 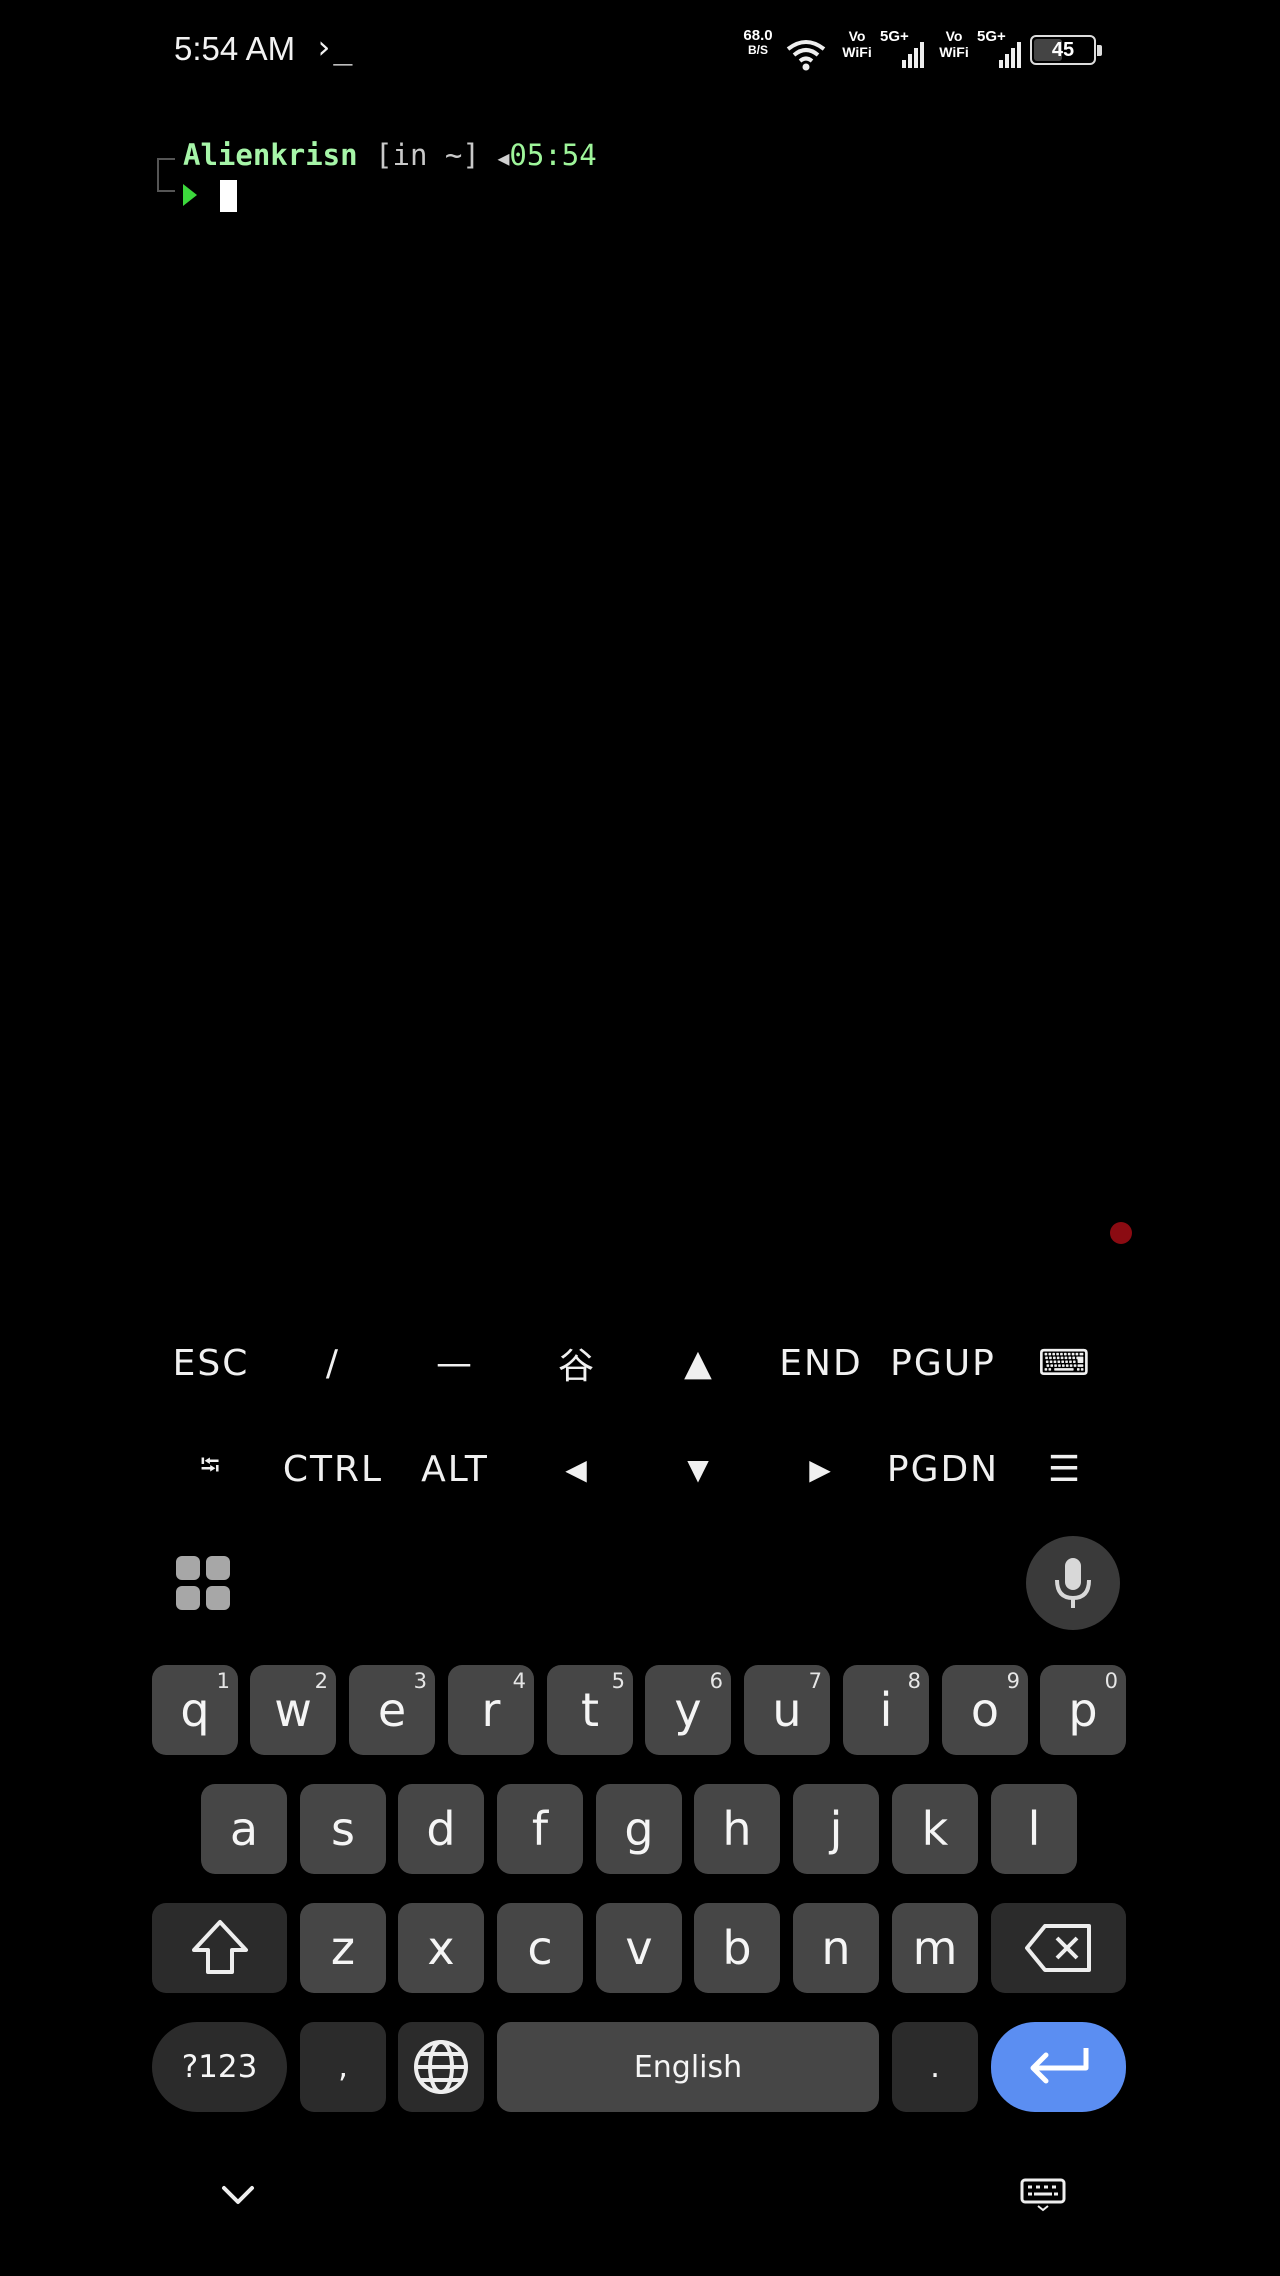 I want to click on sim2-signal: 5G+, so click(x=1001, y=51).